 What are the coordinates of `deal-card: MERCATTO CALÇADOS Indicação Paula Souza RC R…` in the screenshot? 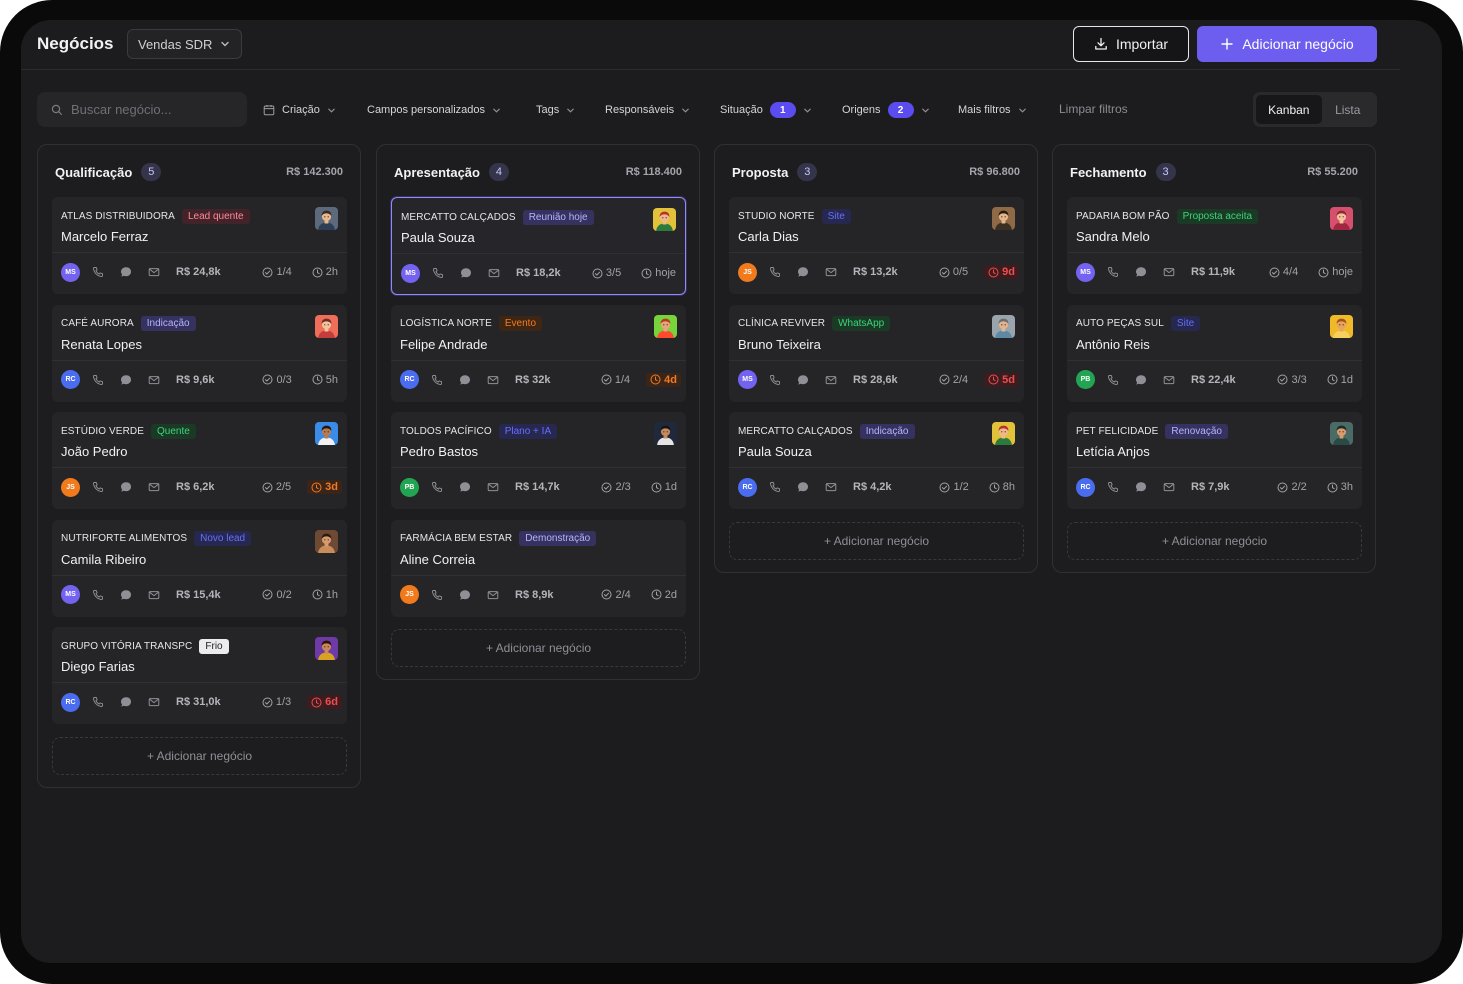 It's located at (876, 460).